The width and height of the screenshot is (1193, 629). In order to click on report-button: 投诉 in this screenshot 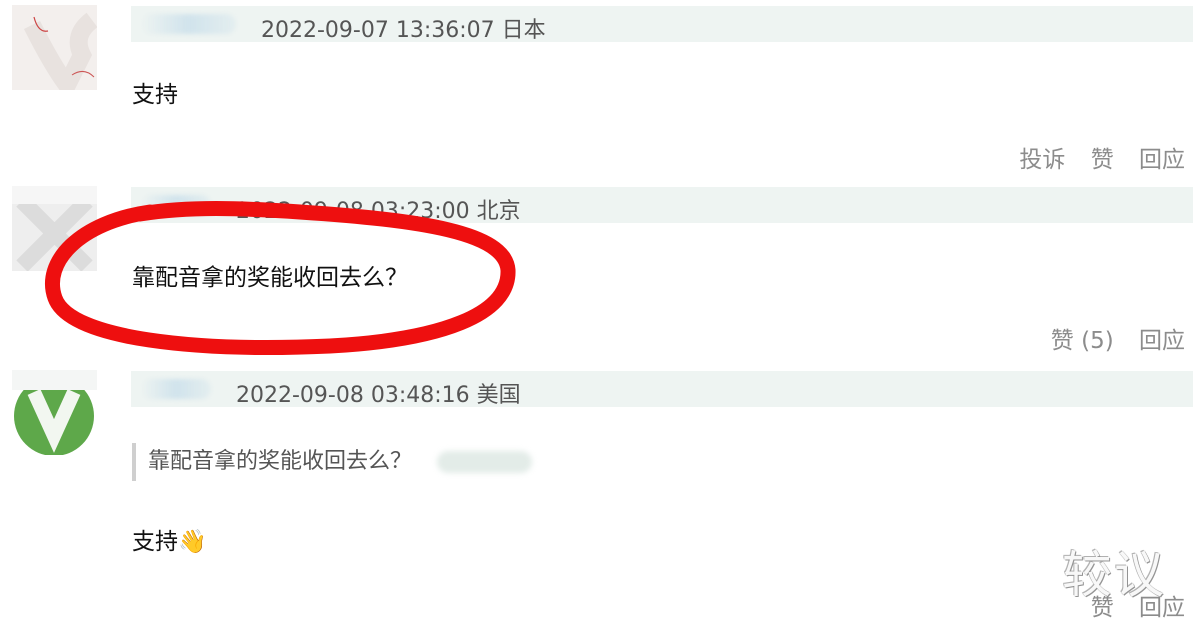, I will do `click(1042, 160)`.